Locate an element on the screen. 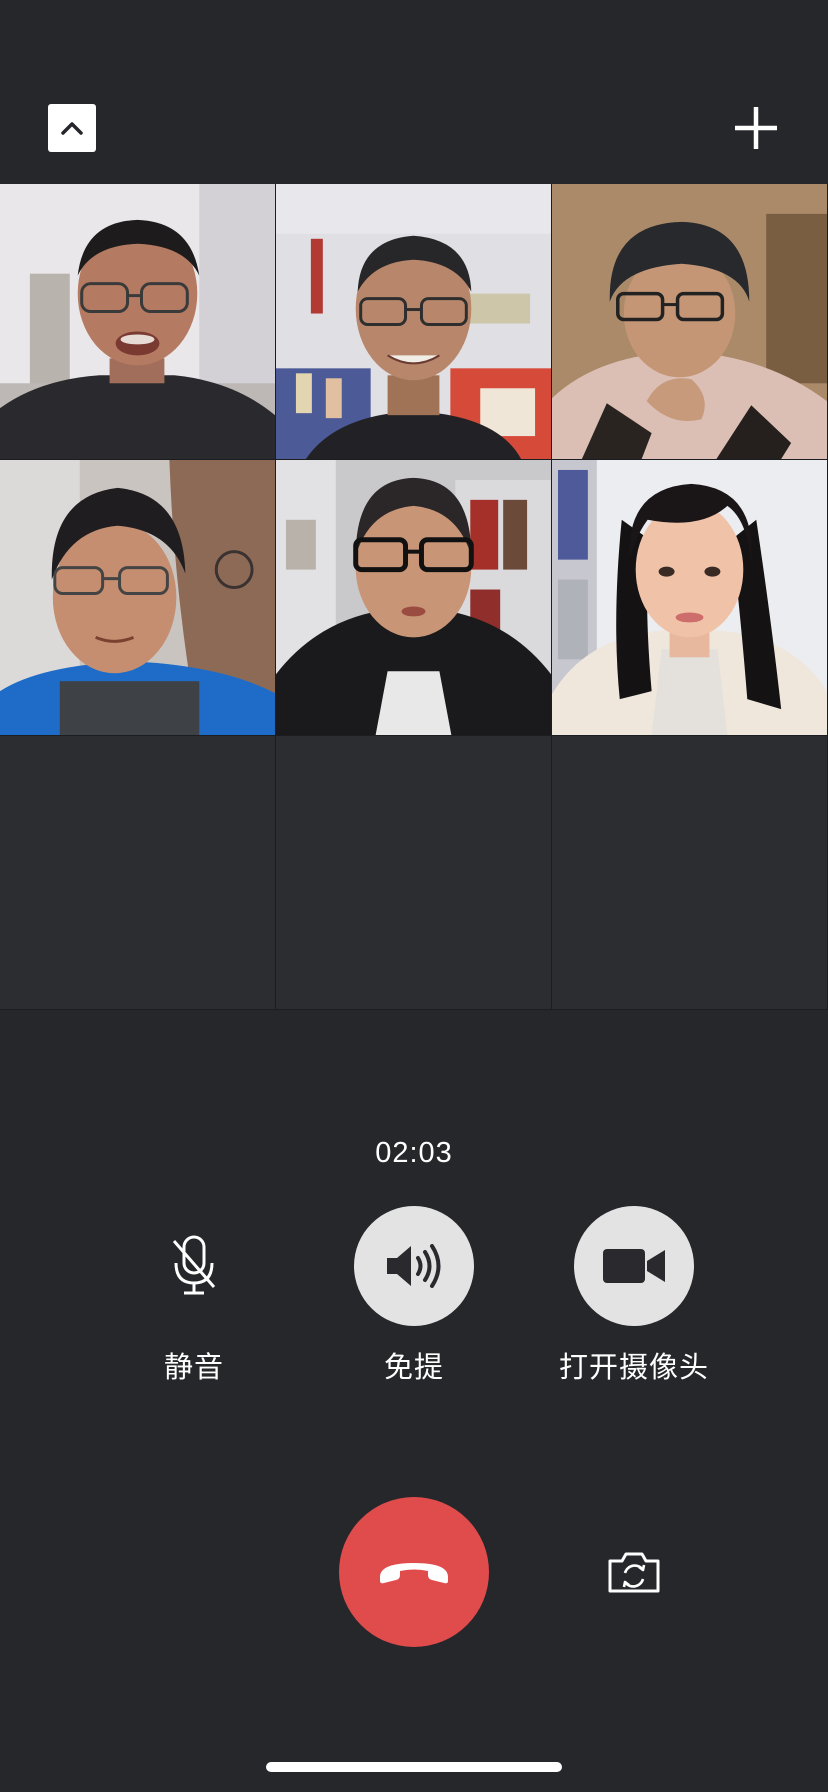 The width and height of the screenshot is (828, 1792). top-bar is located at coordinates (414, 92).